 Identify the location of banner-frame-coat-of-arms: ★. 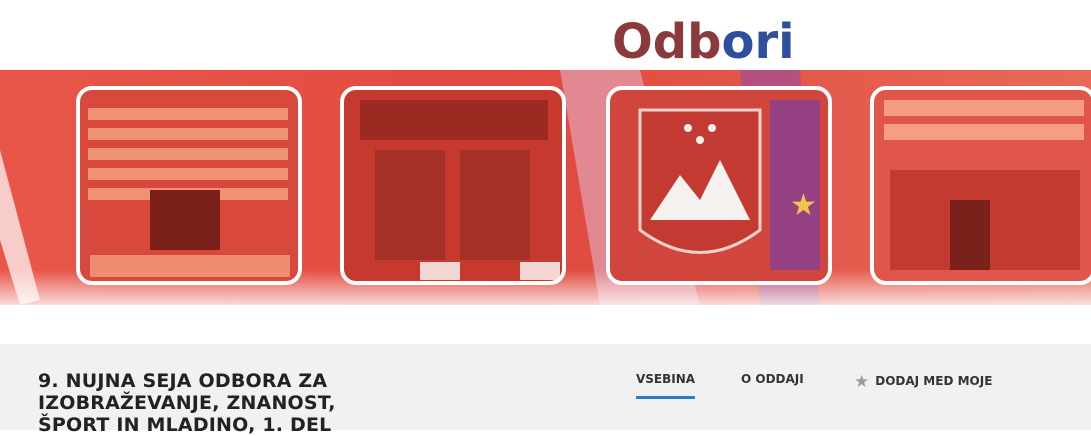
(719, 185).